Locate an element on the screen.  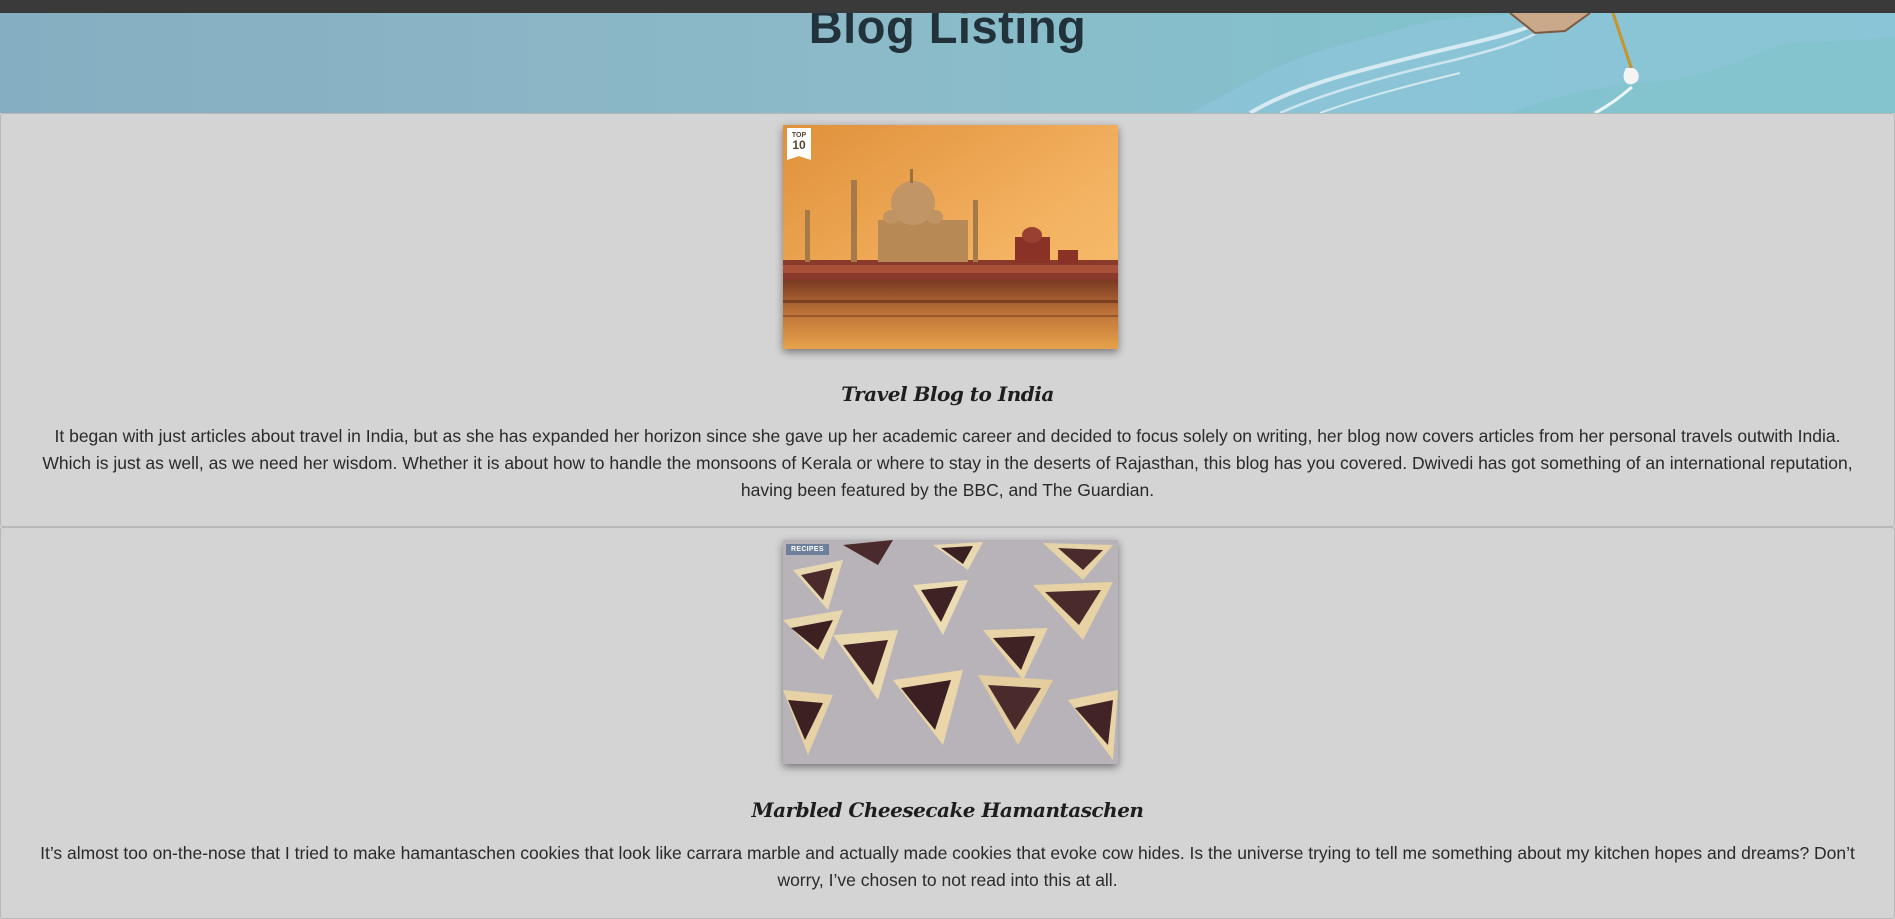
post-thumbnail: TOP 10 is located at coordinates (950, 237).